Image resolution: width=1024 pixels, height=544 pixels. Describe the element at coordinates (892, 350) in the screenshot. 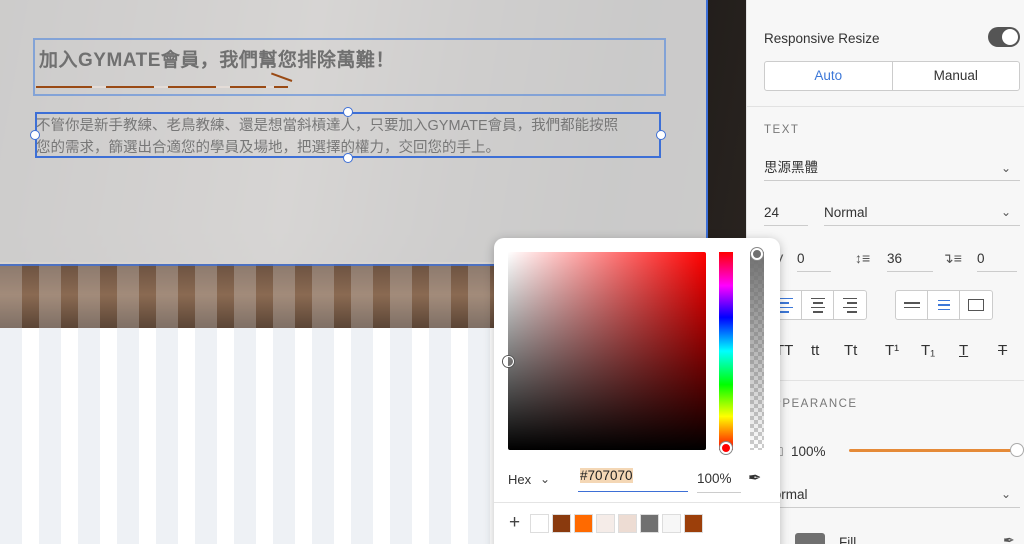

I see `superscript-button: T¹` at that location.